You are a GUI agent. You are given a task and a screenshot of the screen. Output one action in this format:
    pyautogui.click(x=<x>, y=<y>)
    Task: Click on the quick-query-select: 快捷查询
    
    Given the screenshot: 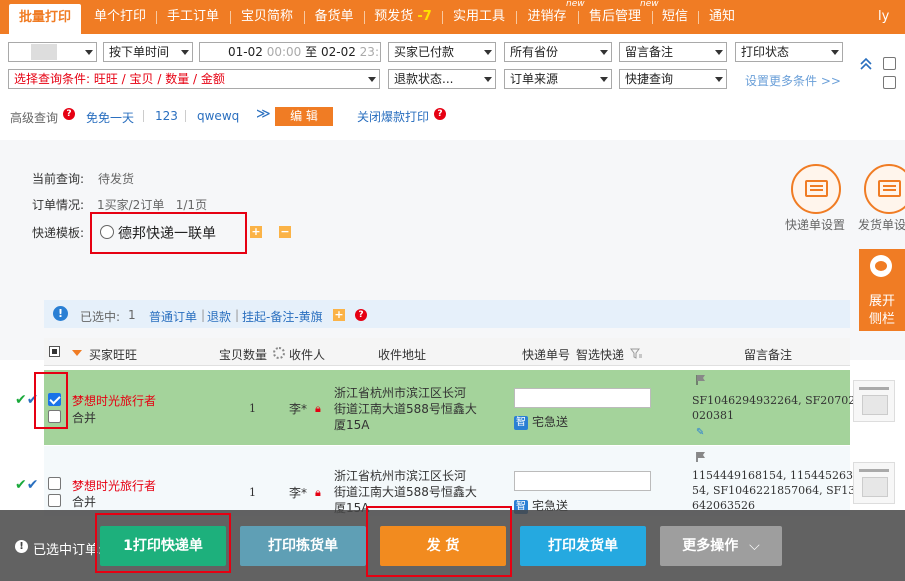 What is the action you would take?
    pyautogui.click(x=673, y=79)
    